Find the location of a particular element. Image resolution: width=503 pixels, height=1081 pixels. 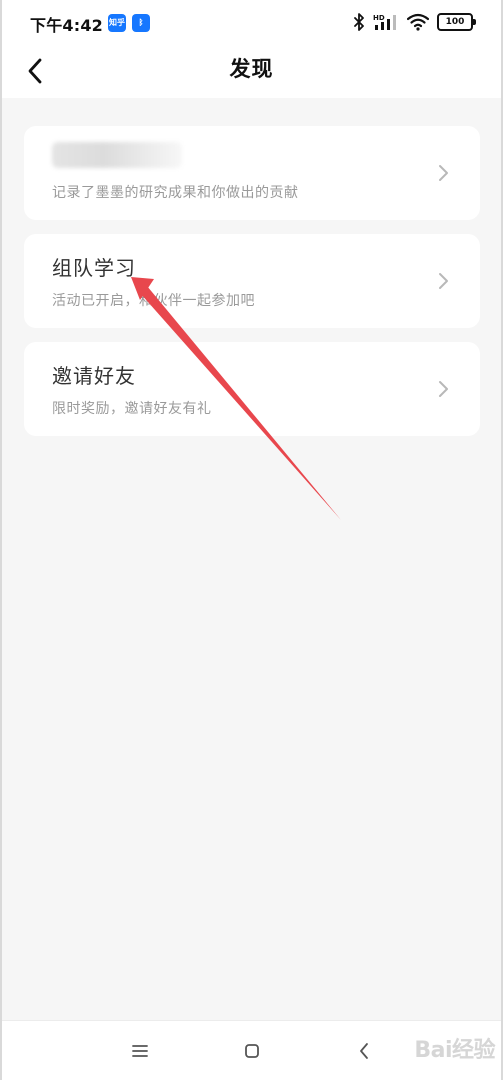

header: 发现 is located at coordinates (251, 71).